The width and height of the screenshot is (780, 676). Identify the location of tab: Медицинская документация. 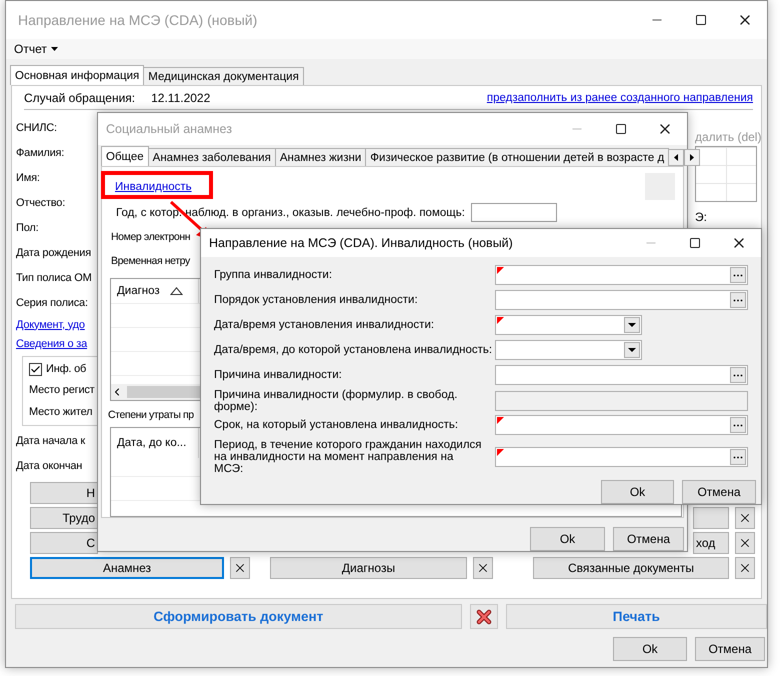
(223, 76).